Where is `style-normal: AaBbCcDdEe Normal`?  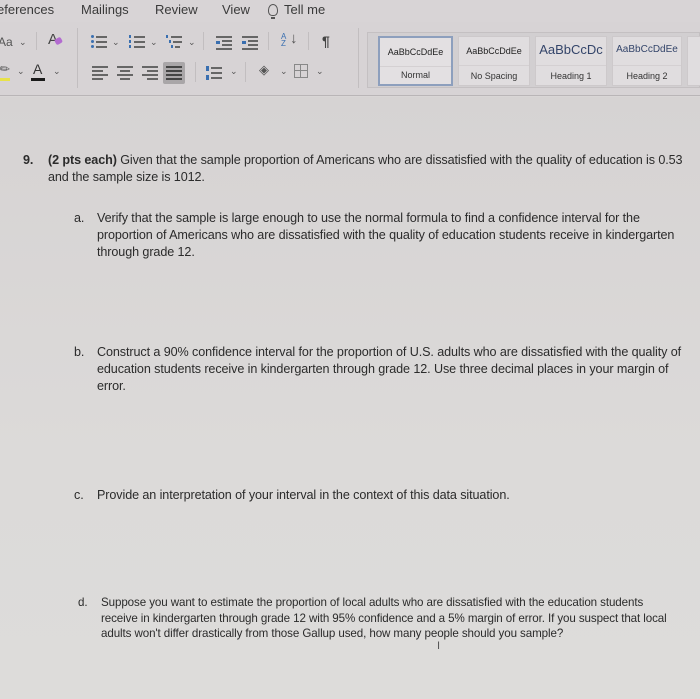
style-normal: AaBbCcDdEe Normal is located at coordinates (415, 61).